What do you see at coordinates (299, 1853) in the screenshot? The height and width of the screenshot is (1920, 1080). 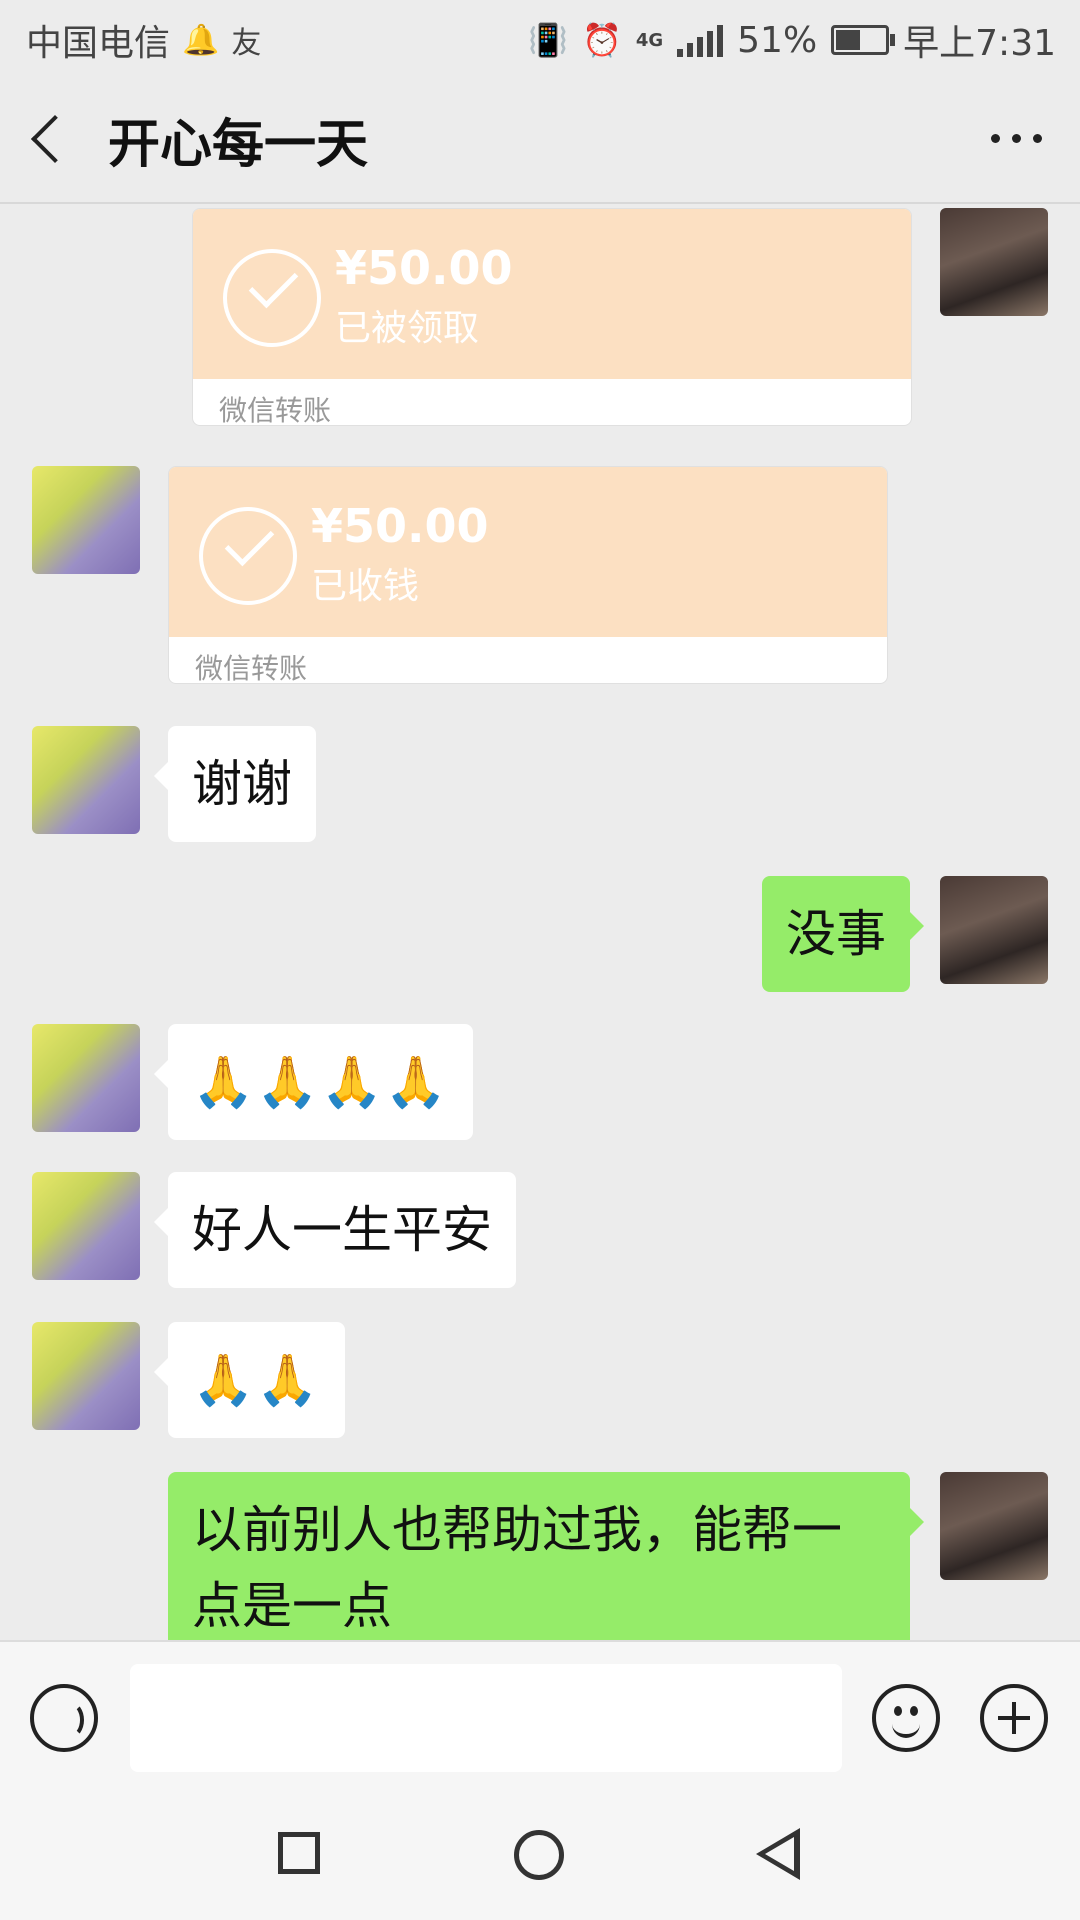 I see `recent-apps-icon` at bounding box center [299, 1853].